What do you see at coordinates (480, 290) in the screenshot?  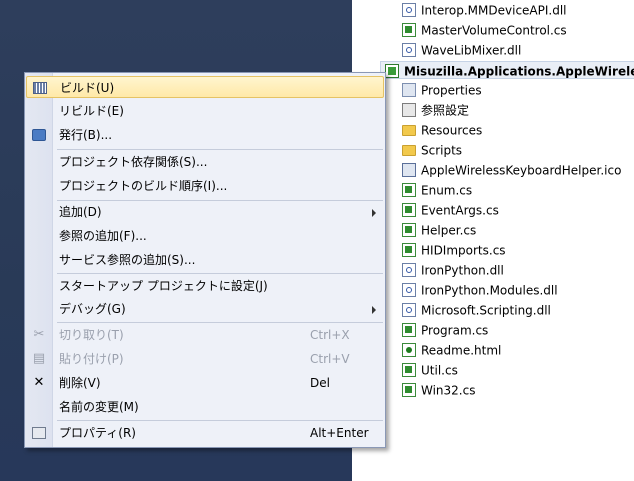 I see `tree-item: IronPython.Modules.dll` at bounding box center [480, 290].